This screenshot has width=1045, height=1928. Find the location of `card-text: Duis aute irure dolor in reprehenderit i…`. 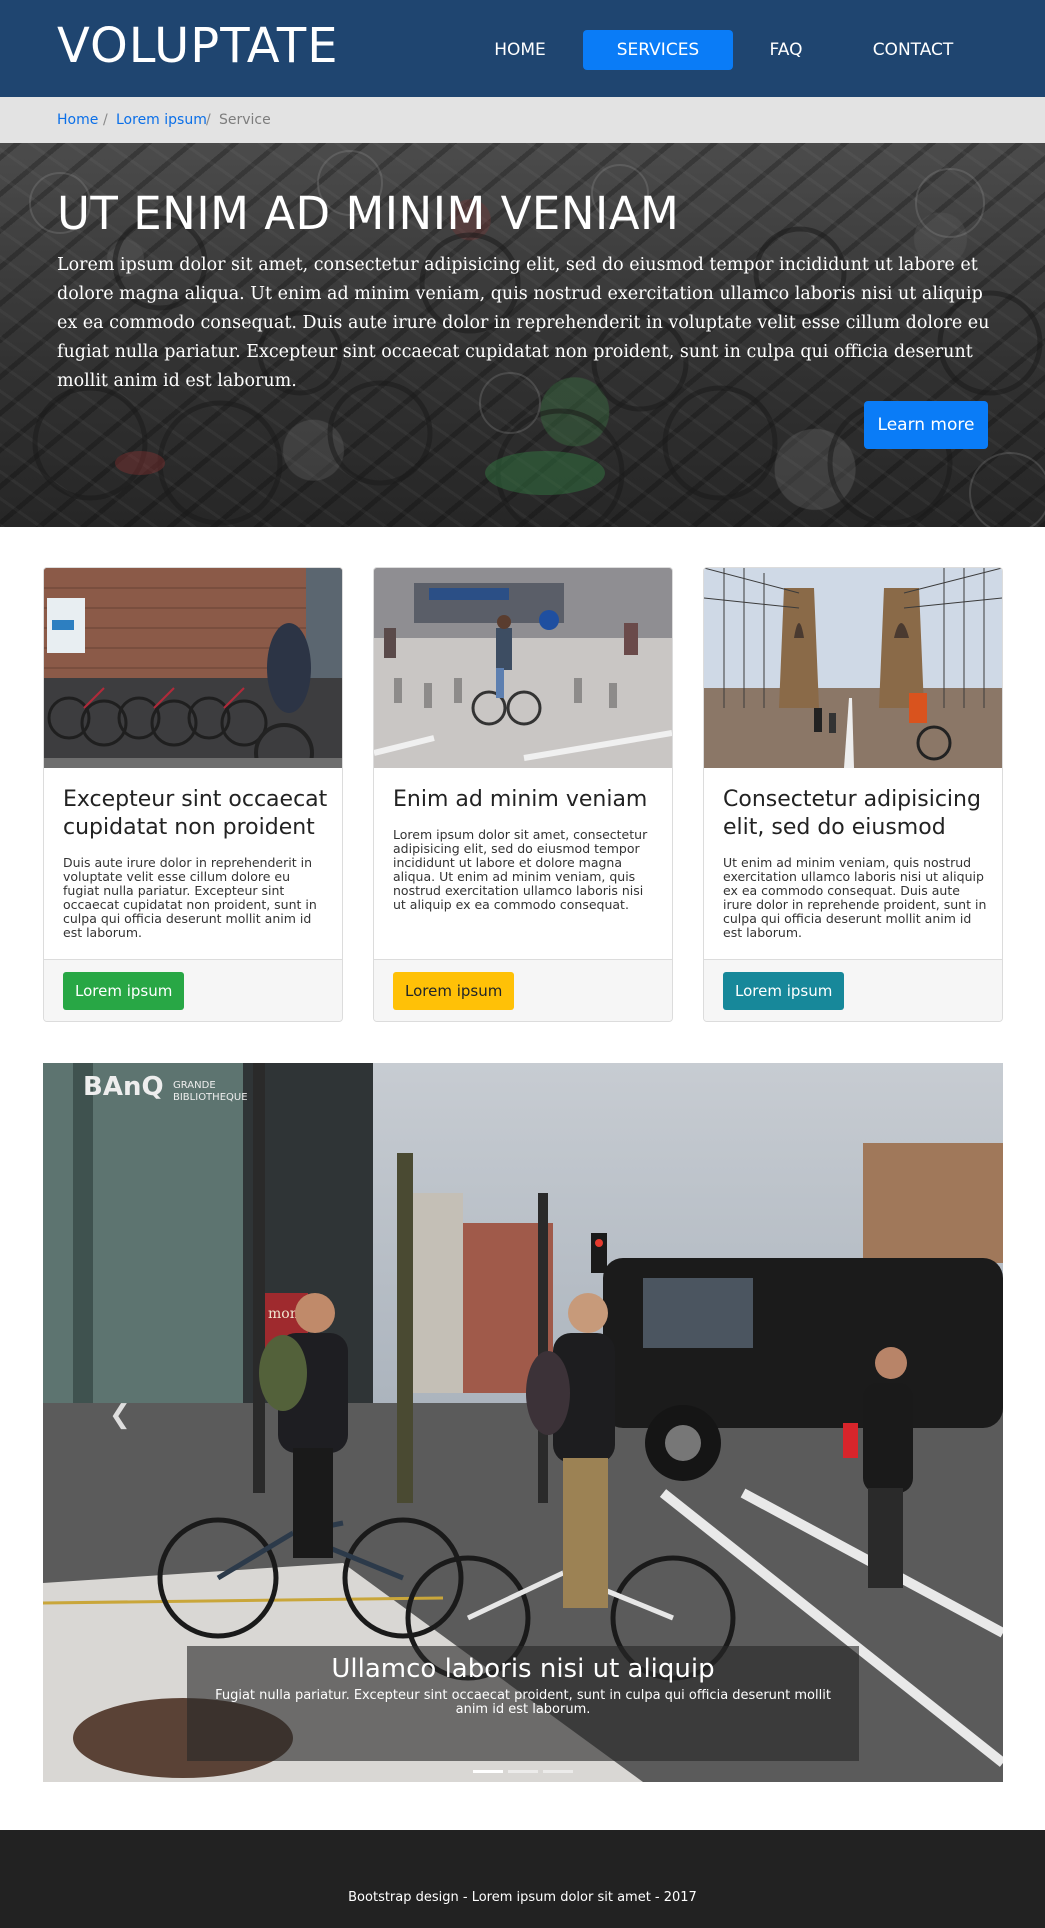

card-text: Duis aute irure dolor in reprehenderit i… is located at coordinates (190, 897).